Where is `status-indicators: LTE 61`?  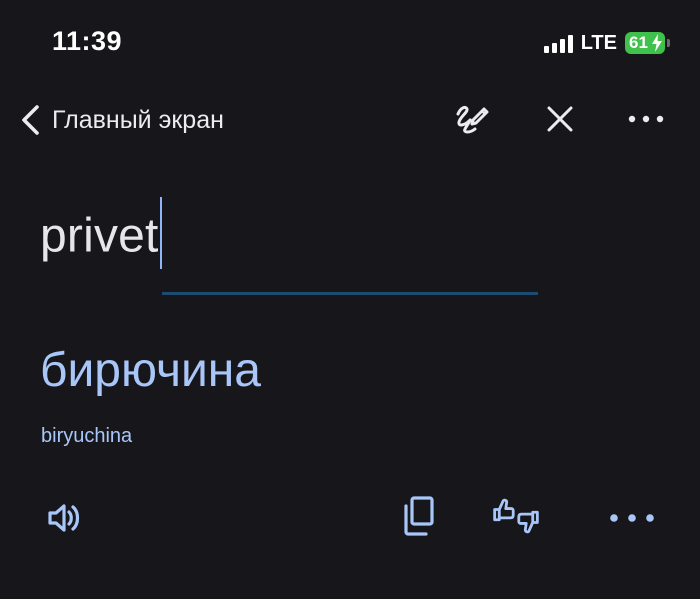 status-indicators: LTE 61 is located at coordinates (606, 43).